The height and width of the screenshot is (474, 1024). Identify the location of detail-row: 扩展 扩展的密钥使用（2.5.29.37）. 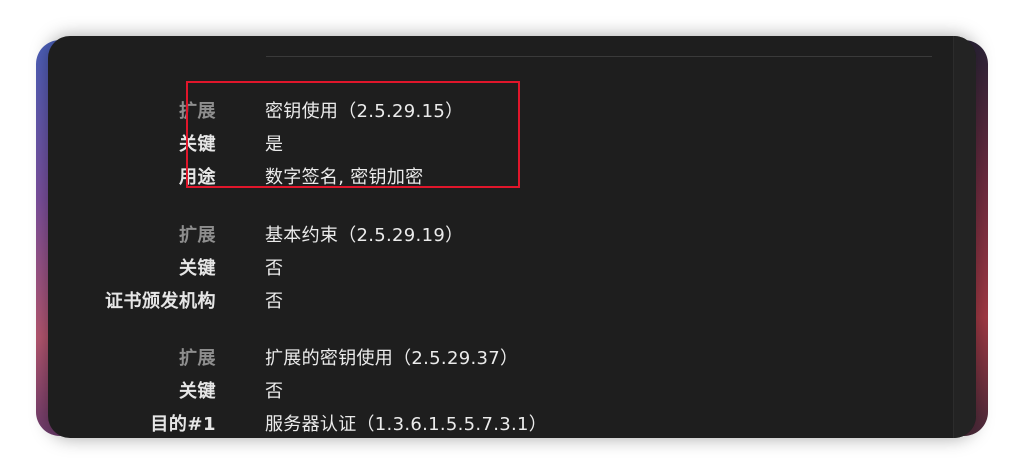
(498, 355).